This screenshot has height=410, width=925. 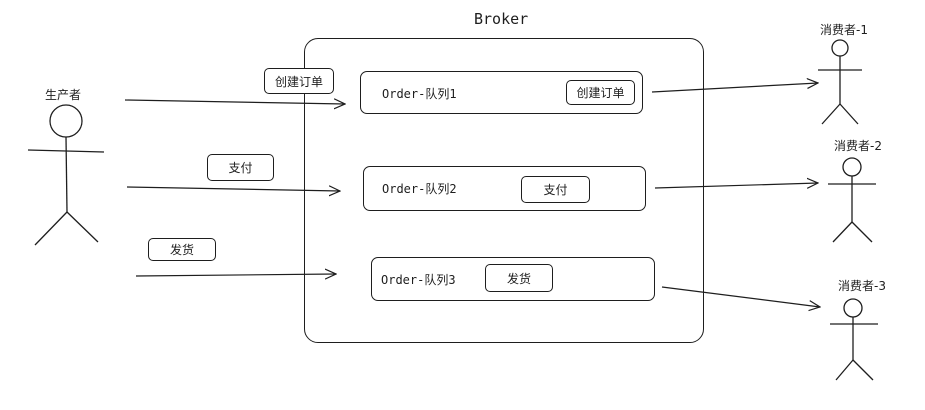 What do you see at coordinates (66, 121) in the screenshot?
I see `producer-head` at bounding box center [66, 121].